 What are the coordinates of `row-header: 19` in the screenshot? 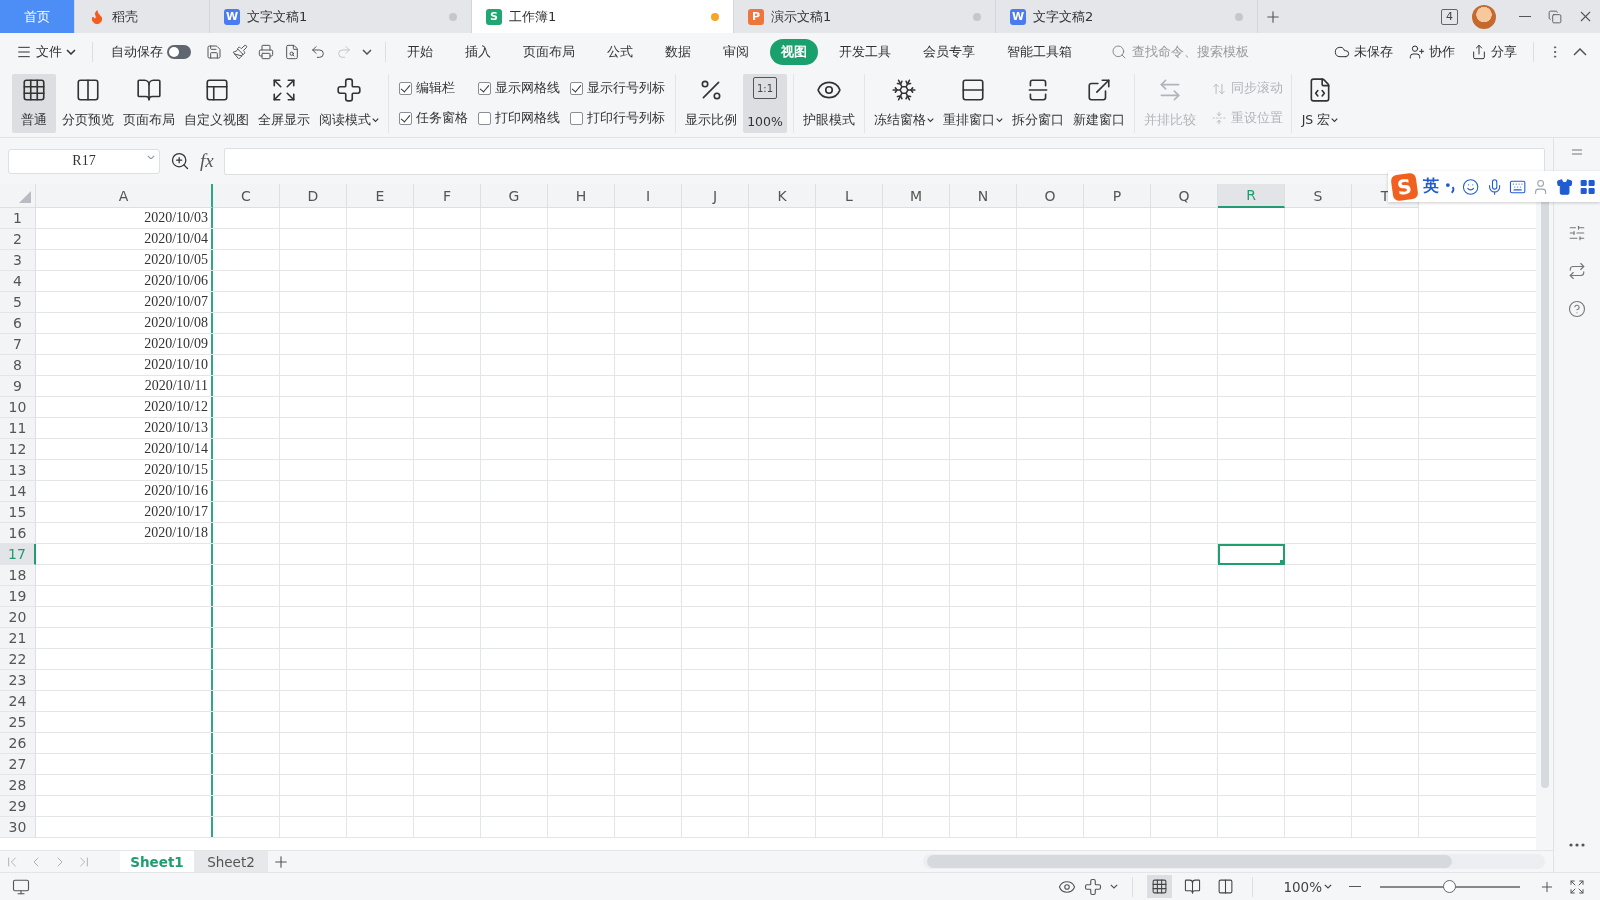 It's located at (18, 596).